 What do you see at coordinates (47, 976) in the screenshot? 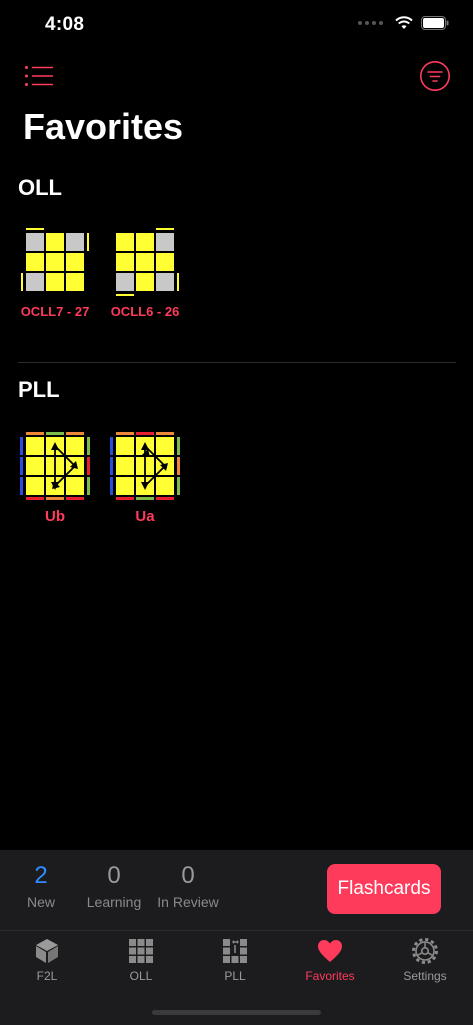
I see `tab-label: F2L` at bounding box center [47, 976].